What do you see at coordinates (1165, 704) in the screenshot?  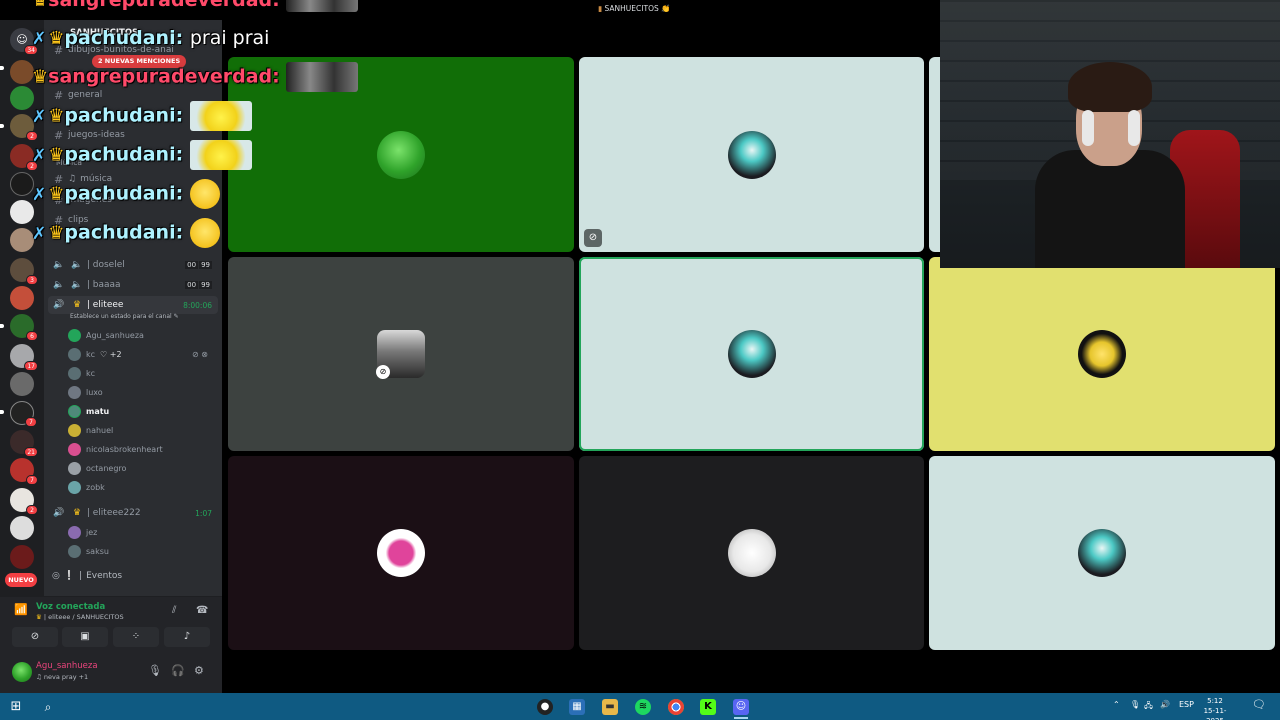 I see `volume-icon: 🔊` at bounding box center [1165, 704].